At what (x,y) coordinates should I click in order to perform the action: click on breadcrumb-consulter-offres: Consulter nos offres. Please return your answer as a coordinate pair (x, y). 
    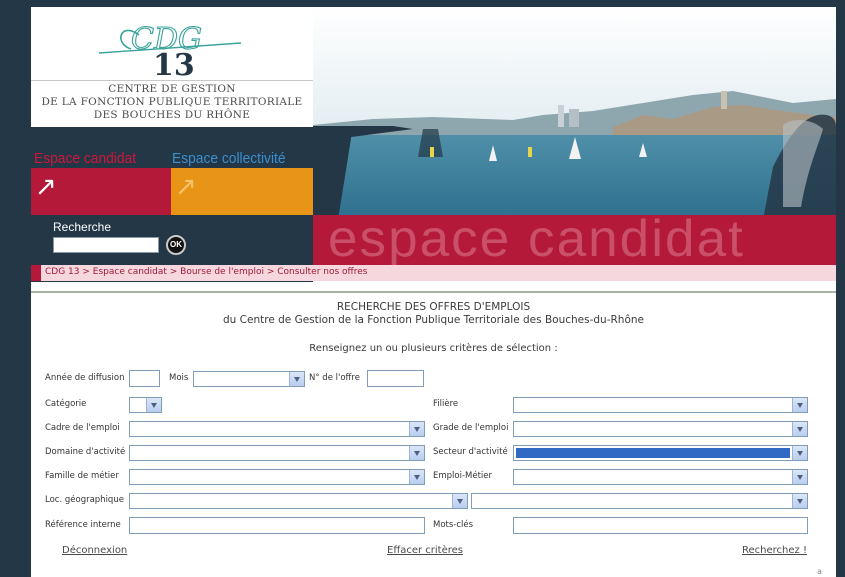
    Looking at the image, I should click on (322, 272).